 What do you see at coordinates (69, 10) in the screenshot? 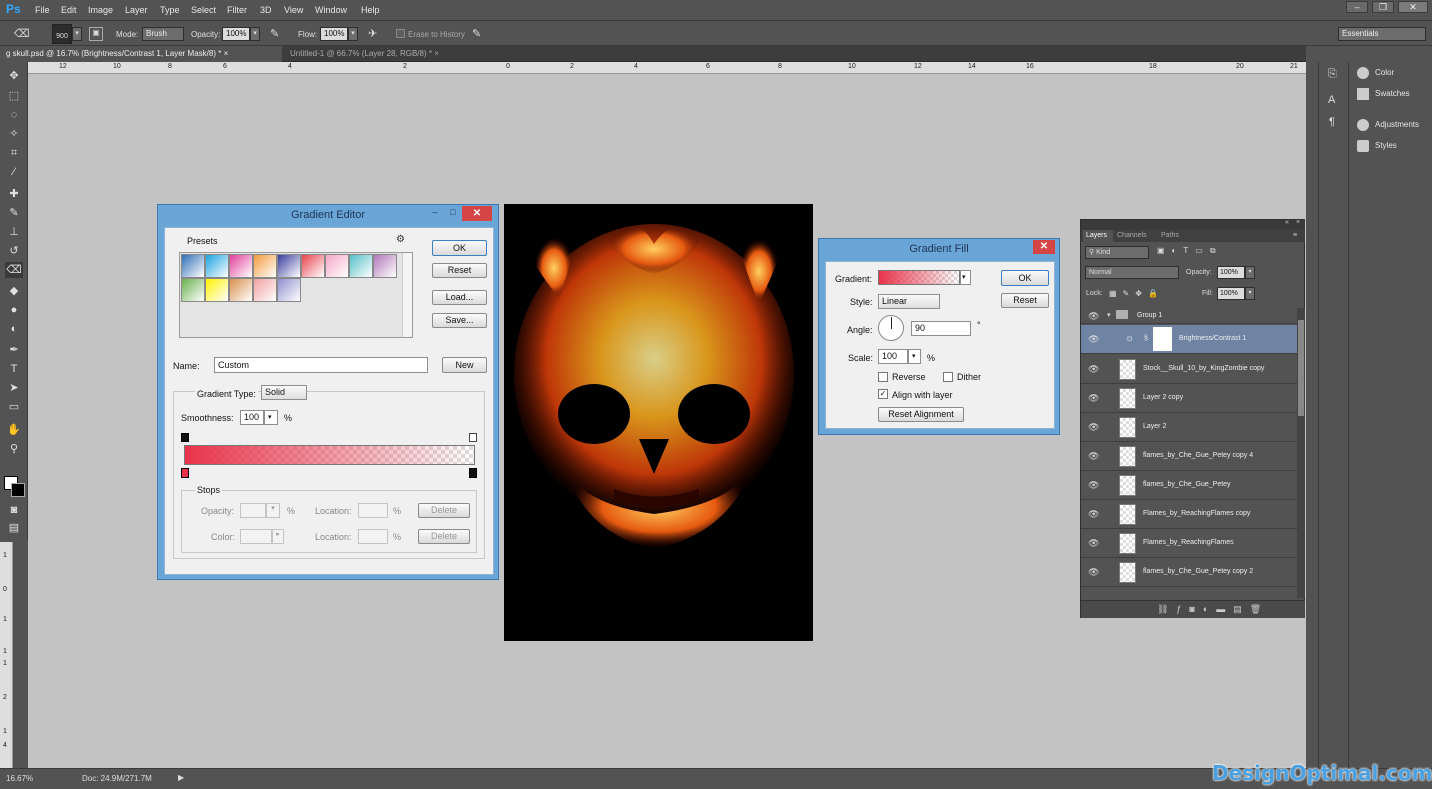
I see `menu-edit: Edit` at bounding box center [69, 10].